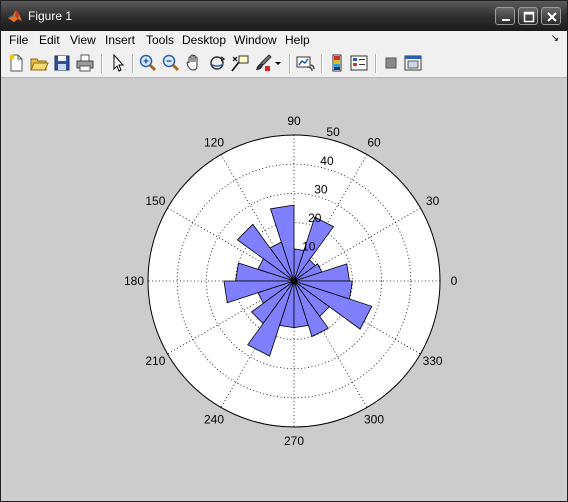 The width and height of the screenshot is (568, 502). What do you see at coordinates (284, 16) in the screenshot?
I see `title-bar: Figure 1` at bounding box center [284, 16].